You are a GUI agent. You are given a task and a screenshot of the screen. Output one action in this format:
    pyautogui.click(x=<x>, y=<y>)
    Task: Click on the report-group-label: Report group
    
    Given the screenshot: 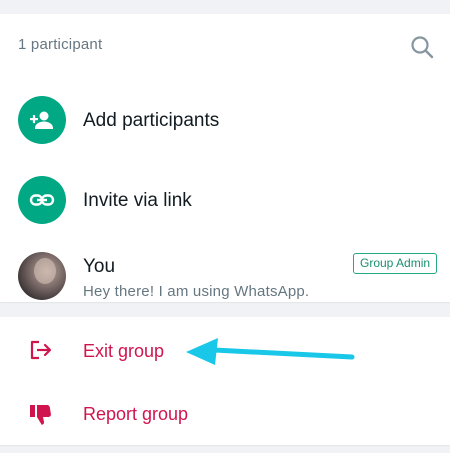 What is the action you would take?
    pyautogui.click(x=136, y=414)
    